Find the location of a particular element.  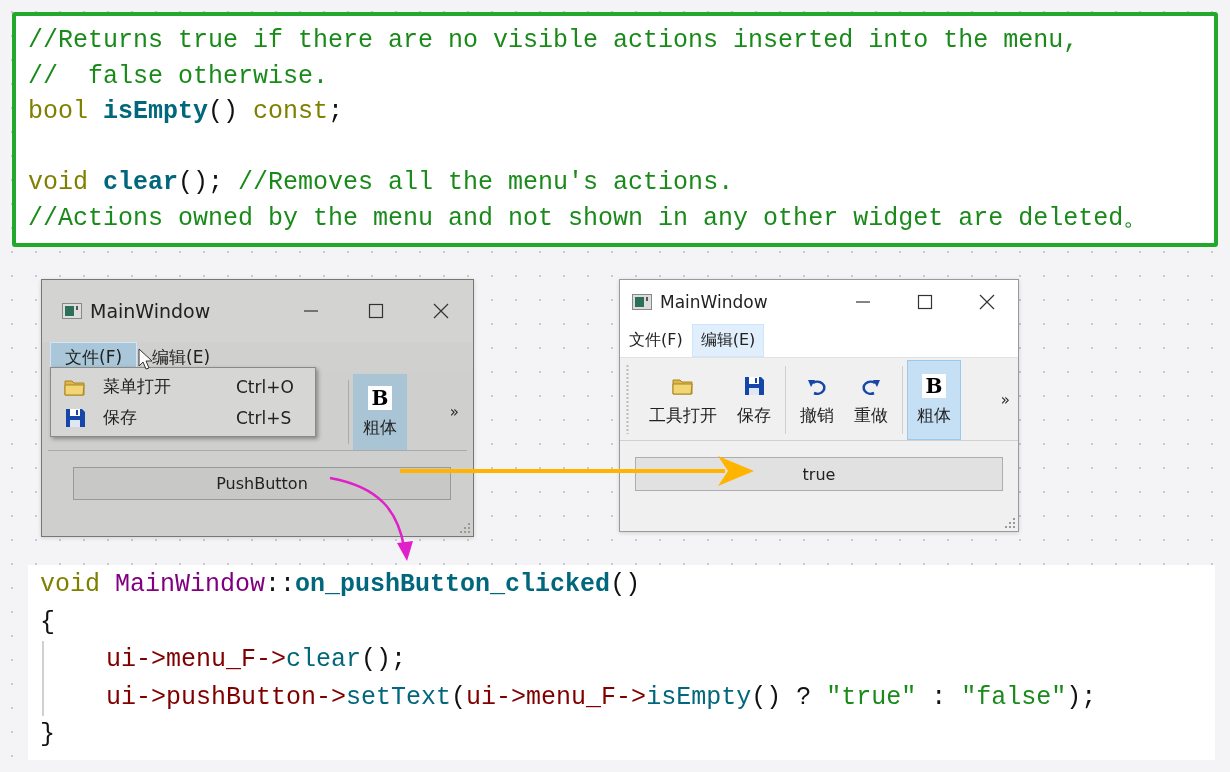

code-line: ui->menu_F->clear(); is located at coordinates (628, 660).